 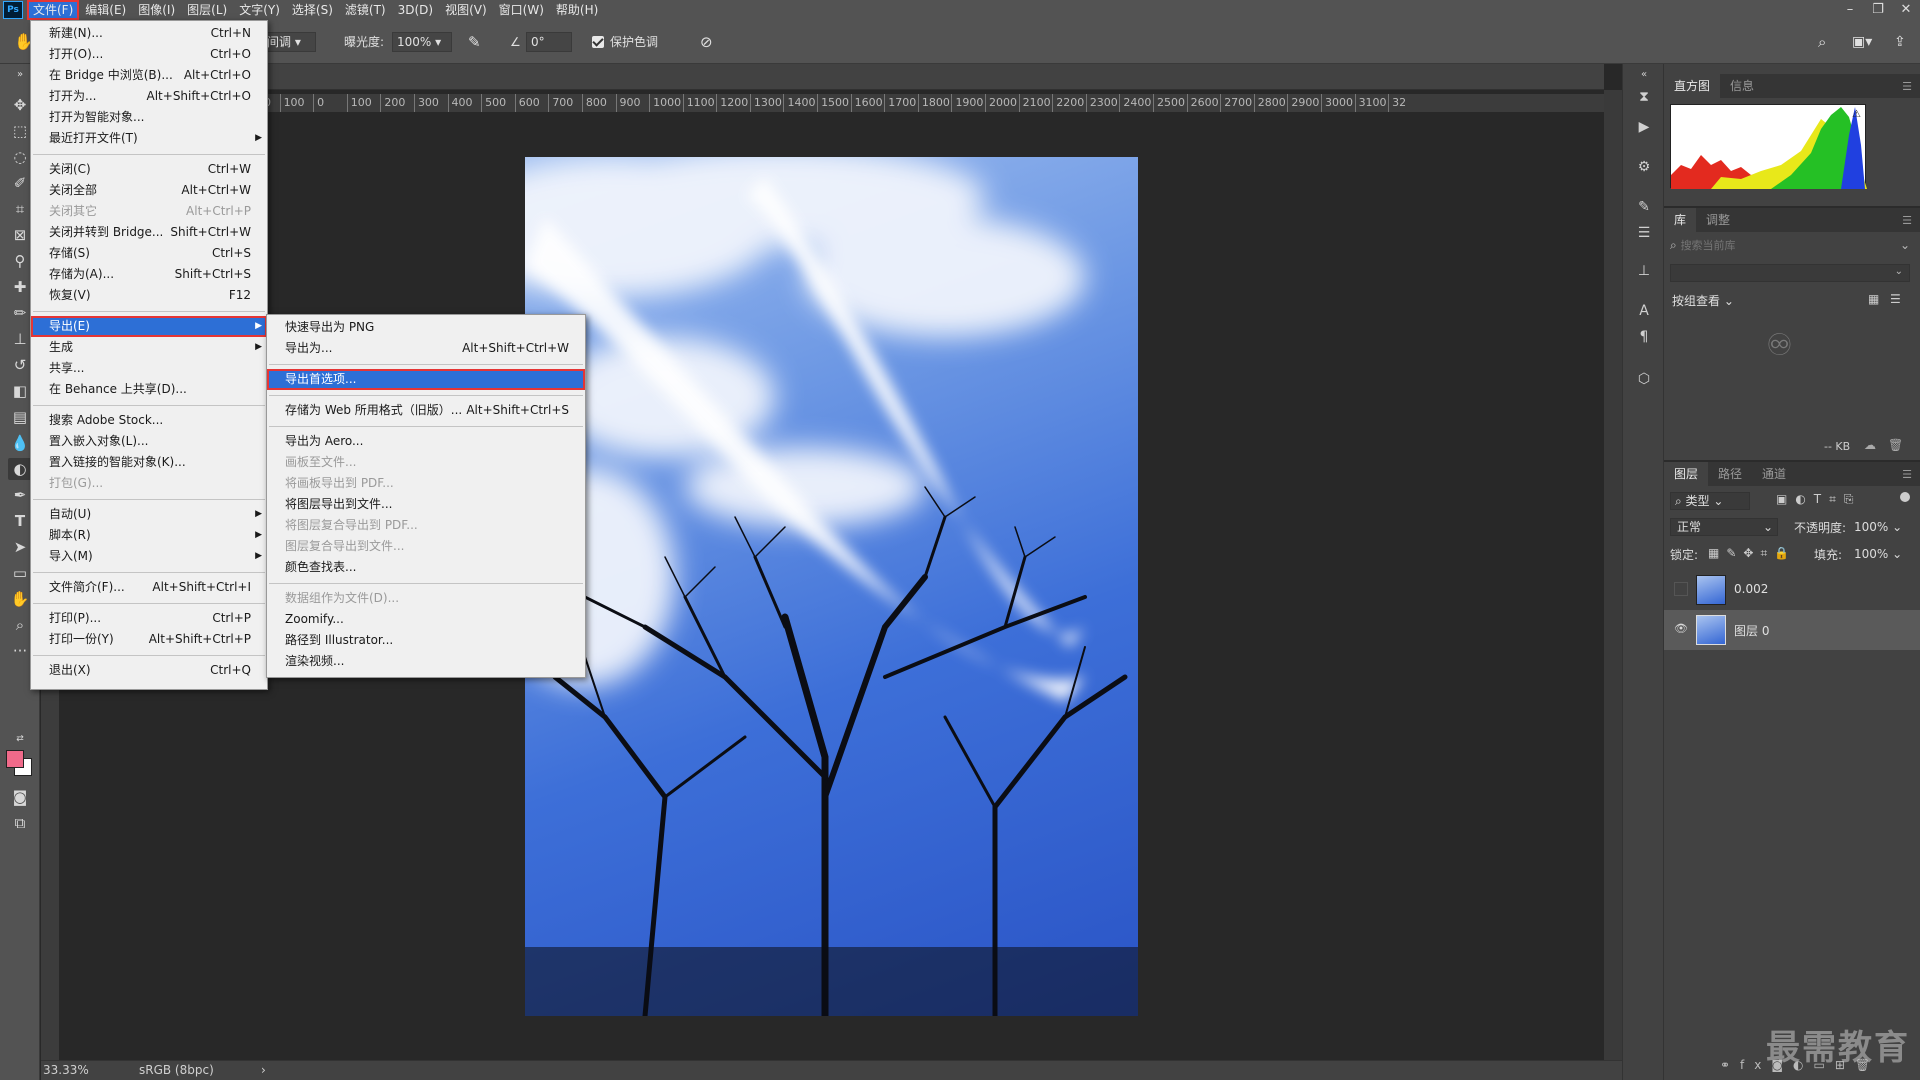 What do you see at coordinates (149, 169) in the screenshot?
I see `menu-item: 关闭(C) Ctrl+W` at bounding box center [149, 169].